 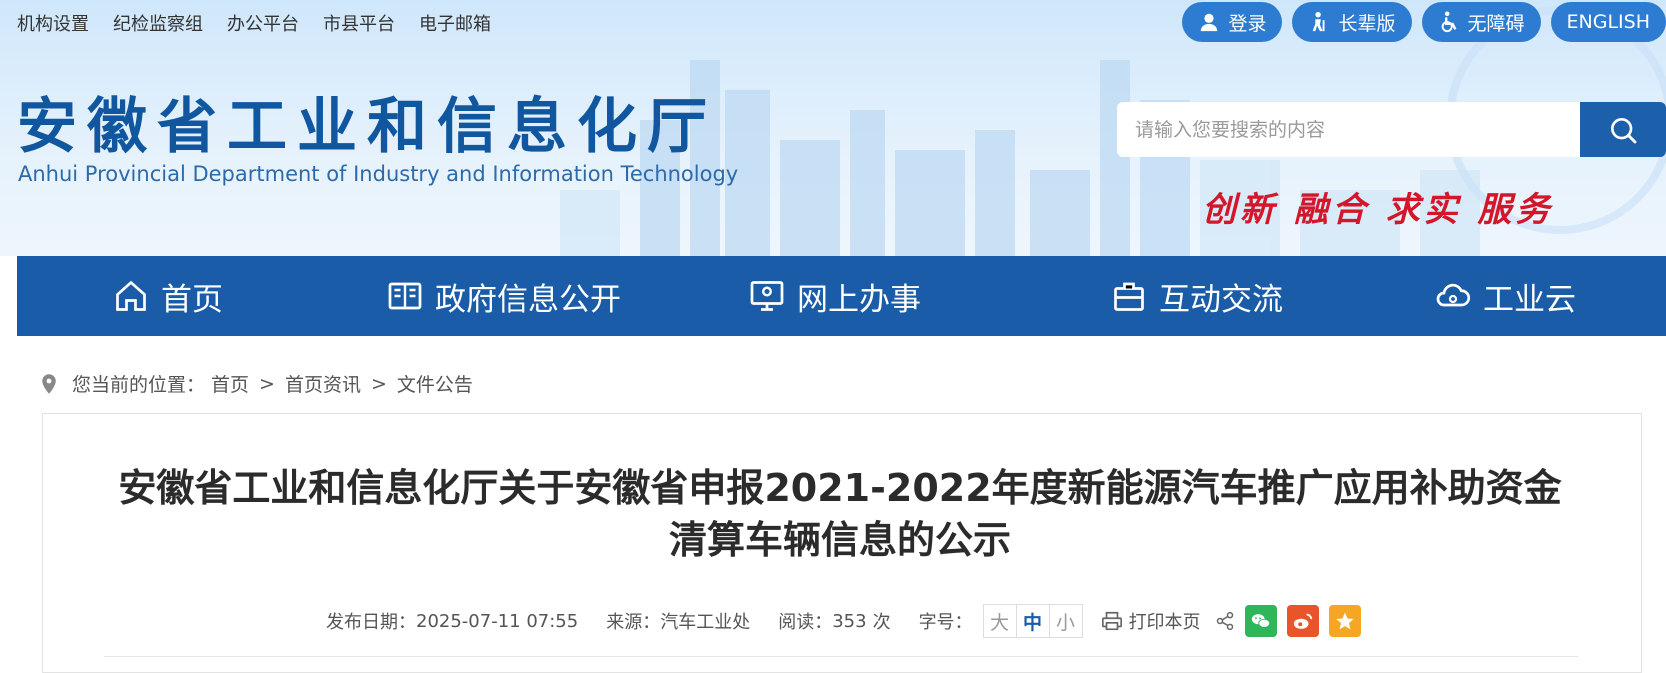 I want to click on top-pills: 登录 长辈版 无障碍 ENGLISH, so click(x=1424, y=22).